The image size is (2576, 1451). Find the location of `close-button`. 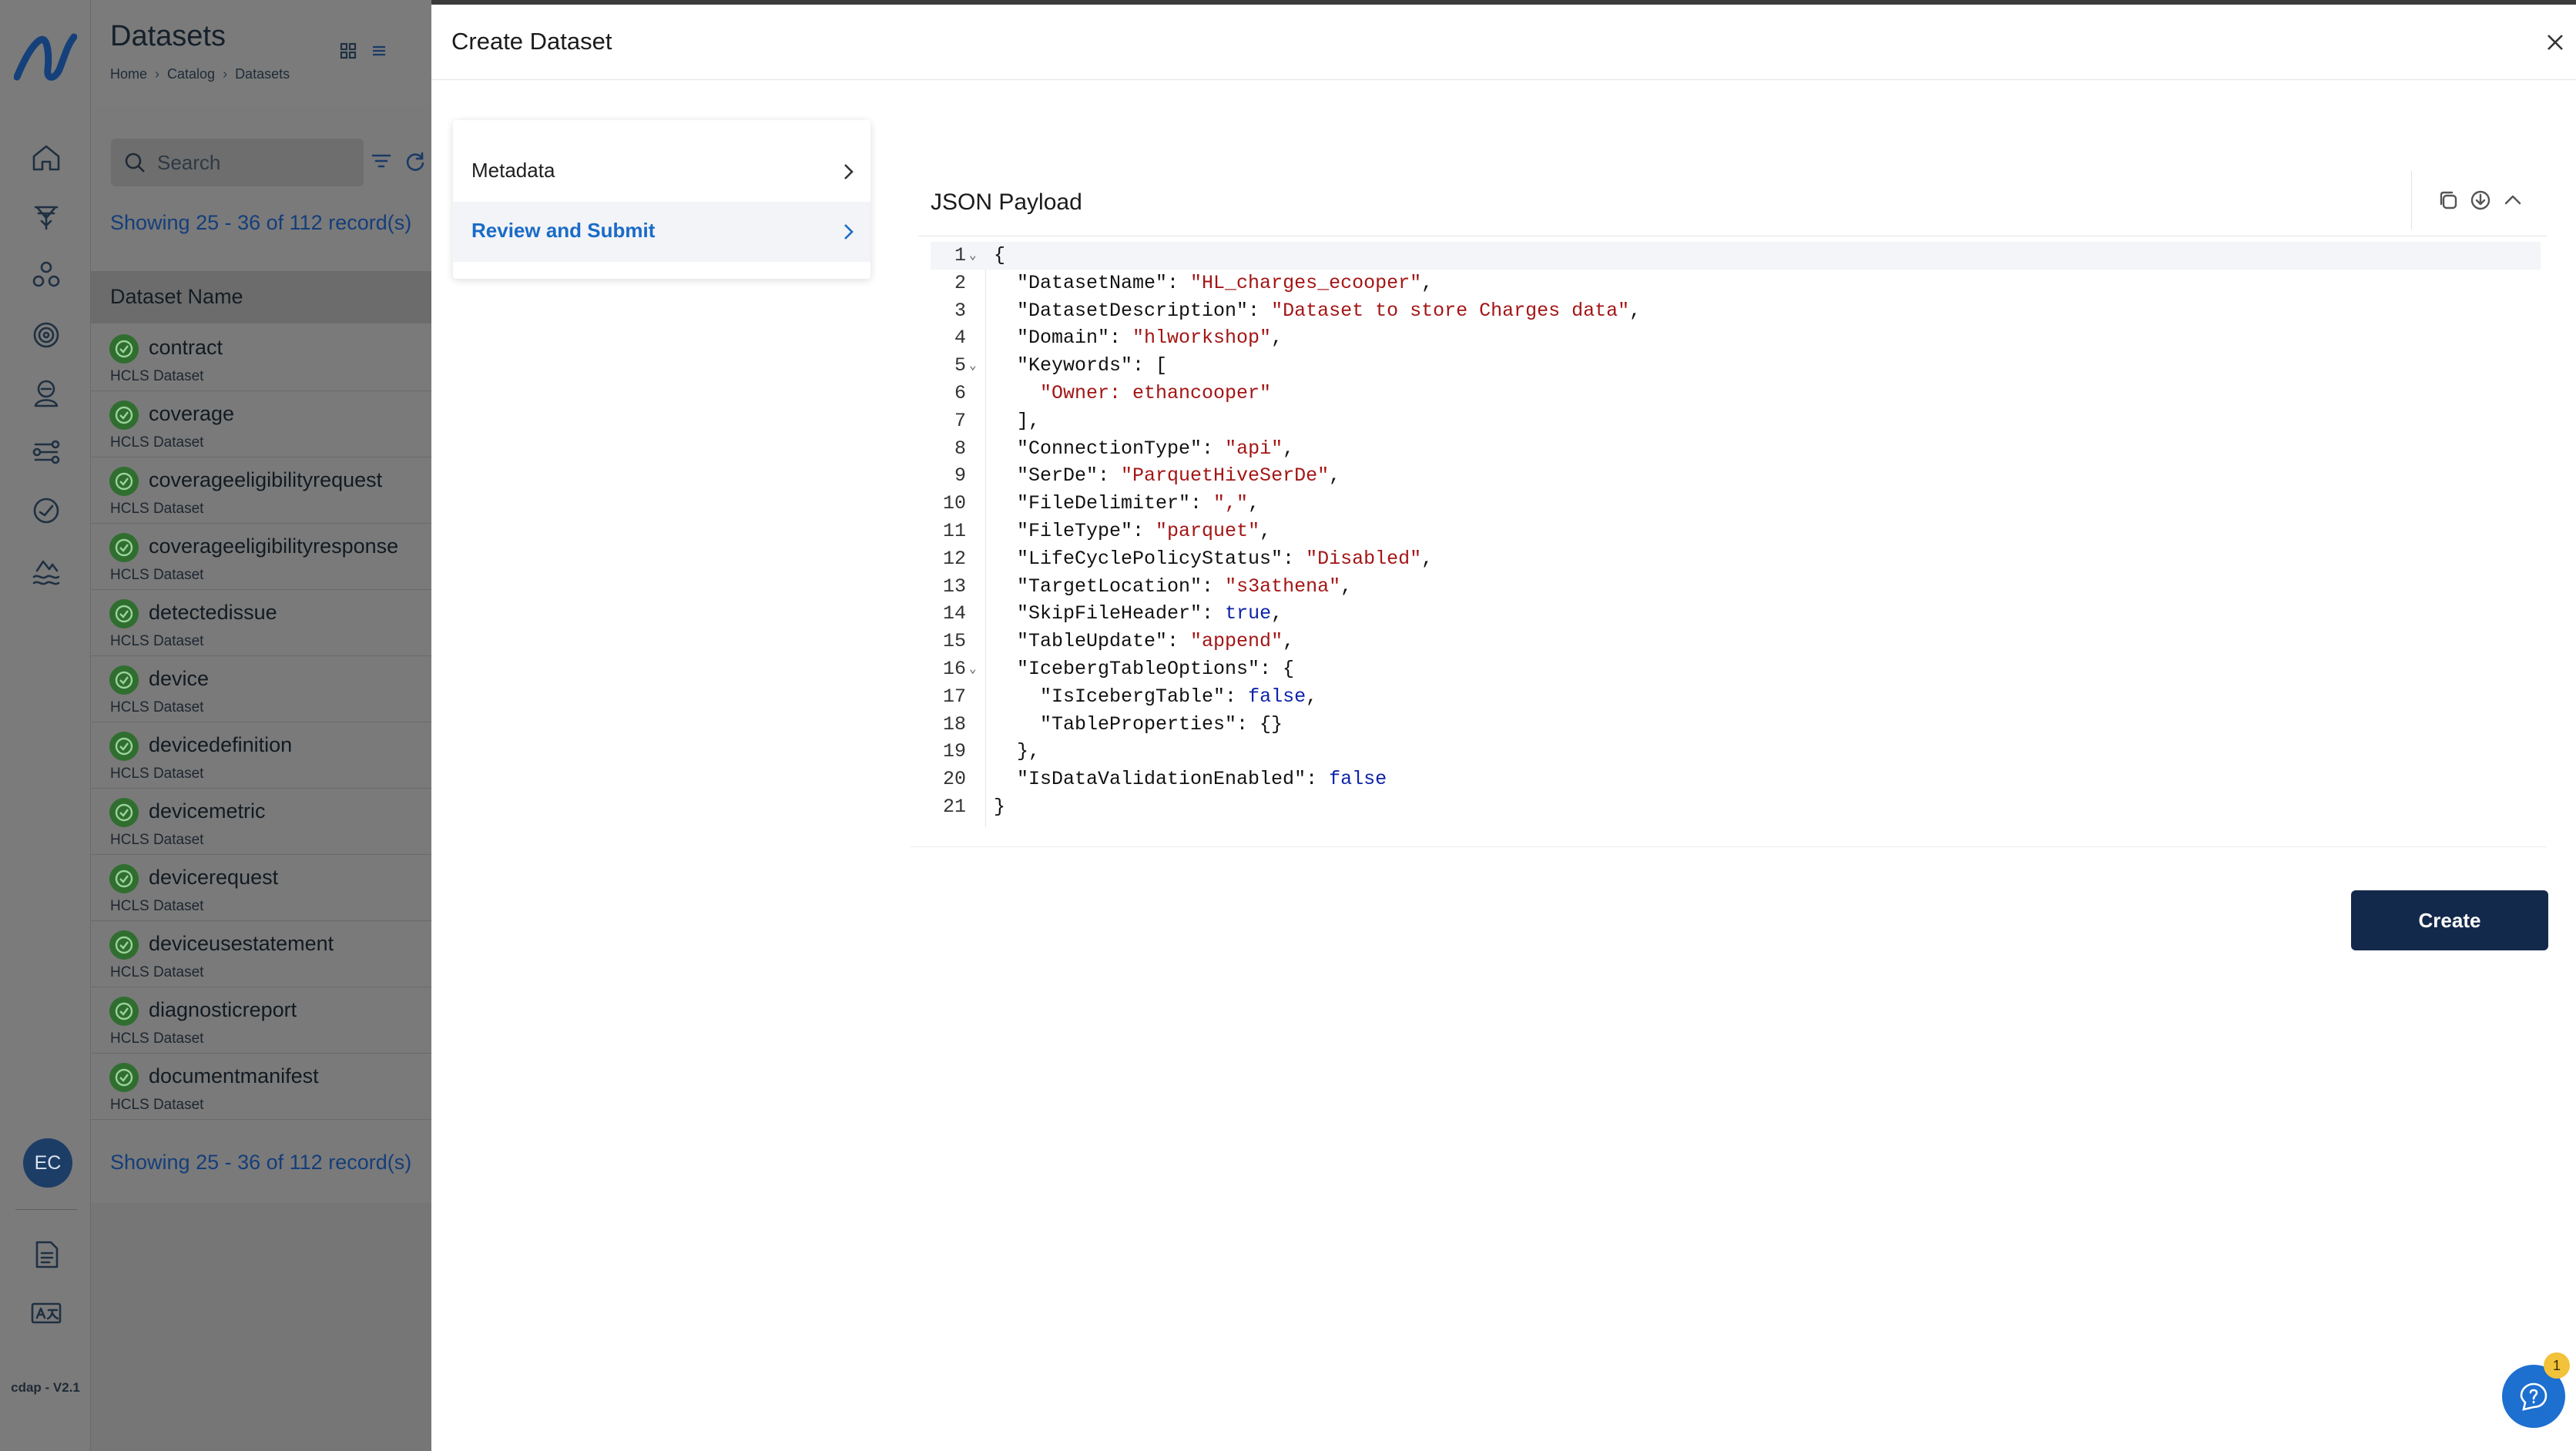

close-button is located at coordinates (2555, 42).